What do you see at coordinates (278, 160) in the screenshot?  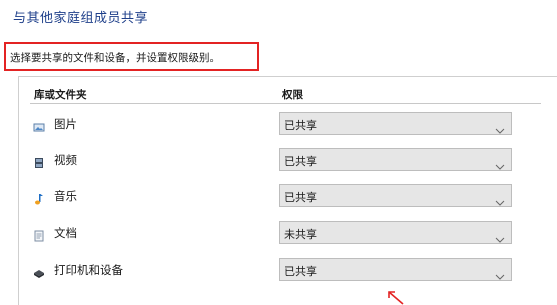 I see `library-row-videos: 视频 已共享` at bounding box center [278, 160].